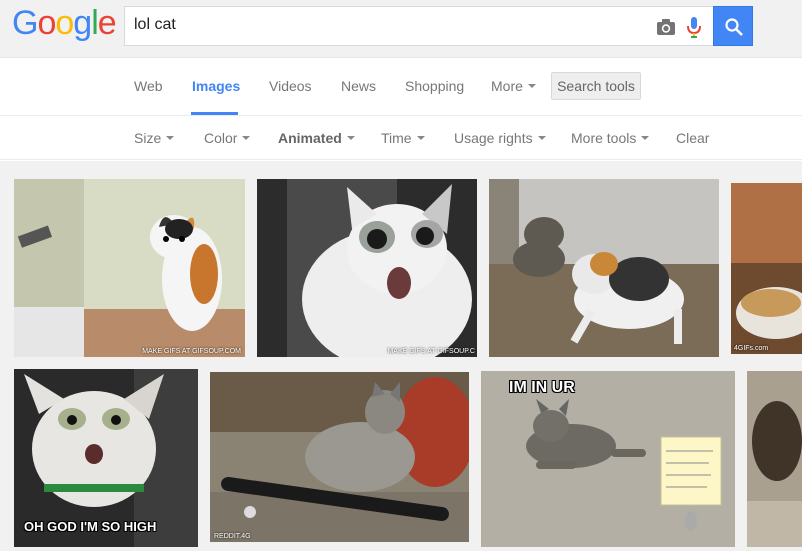 Image resolution: width=802 pixels, height=551 pixels. What do you see at coordinates (596, 86) in the screenshot?
I see `search-tools-button: Search tools` at bounding box center [596, 86].